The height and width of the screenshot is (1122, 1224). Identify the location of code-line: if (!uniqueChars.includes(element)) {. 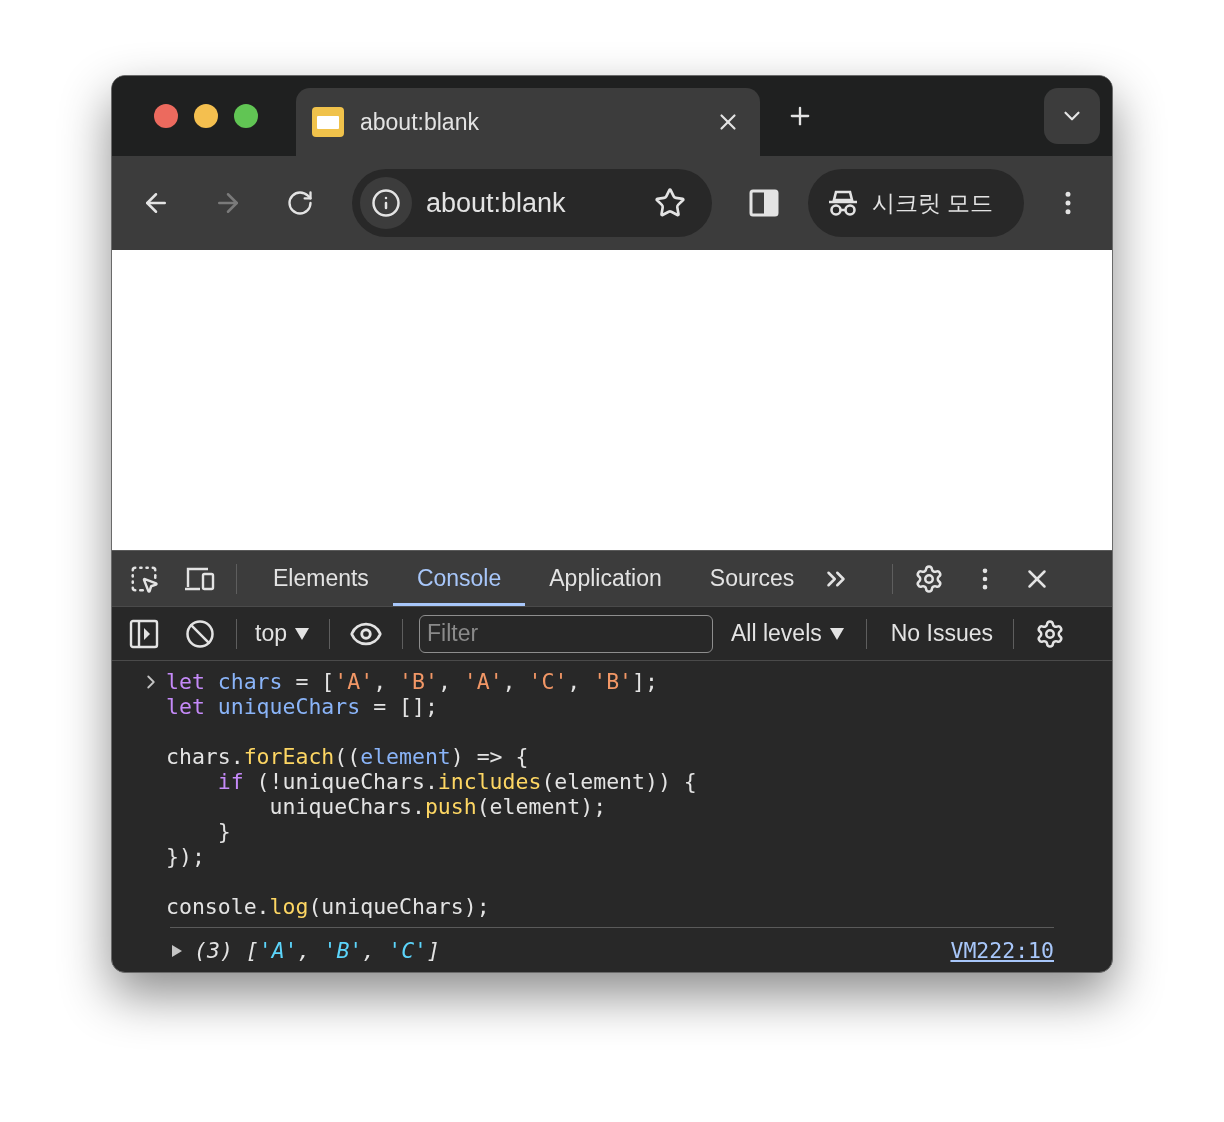
(456, 781).